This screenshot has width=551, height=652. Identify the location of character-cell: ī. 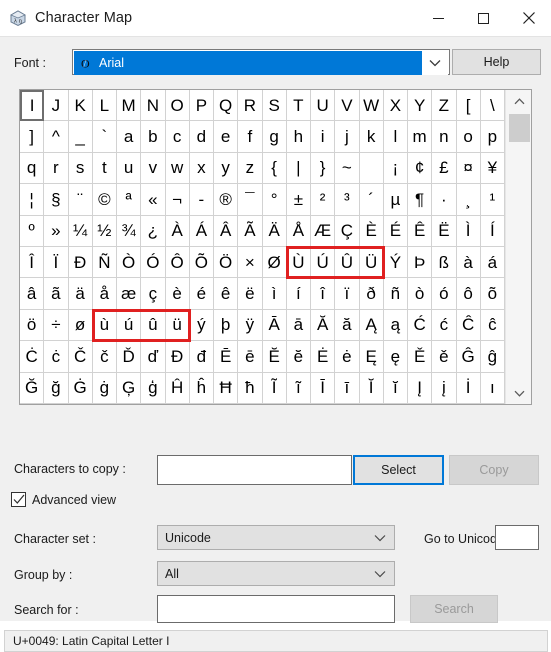
(347, 388).